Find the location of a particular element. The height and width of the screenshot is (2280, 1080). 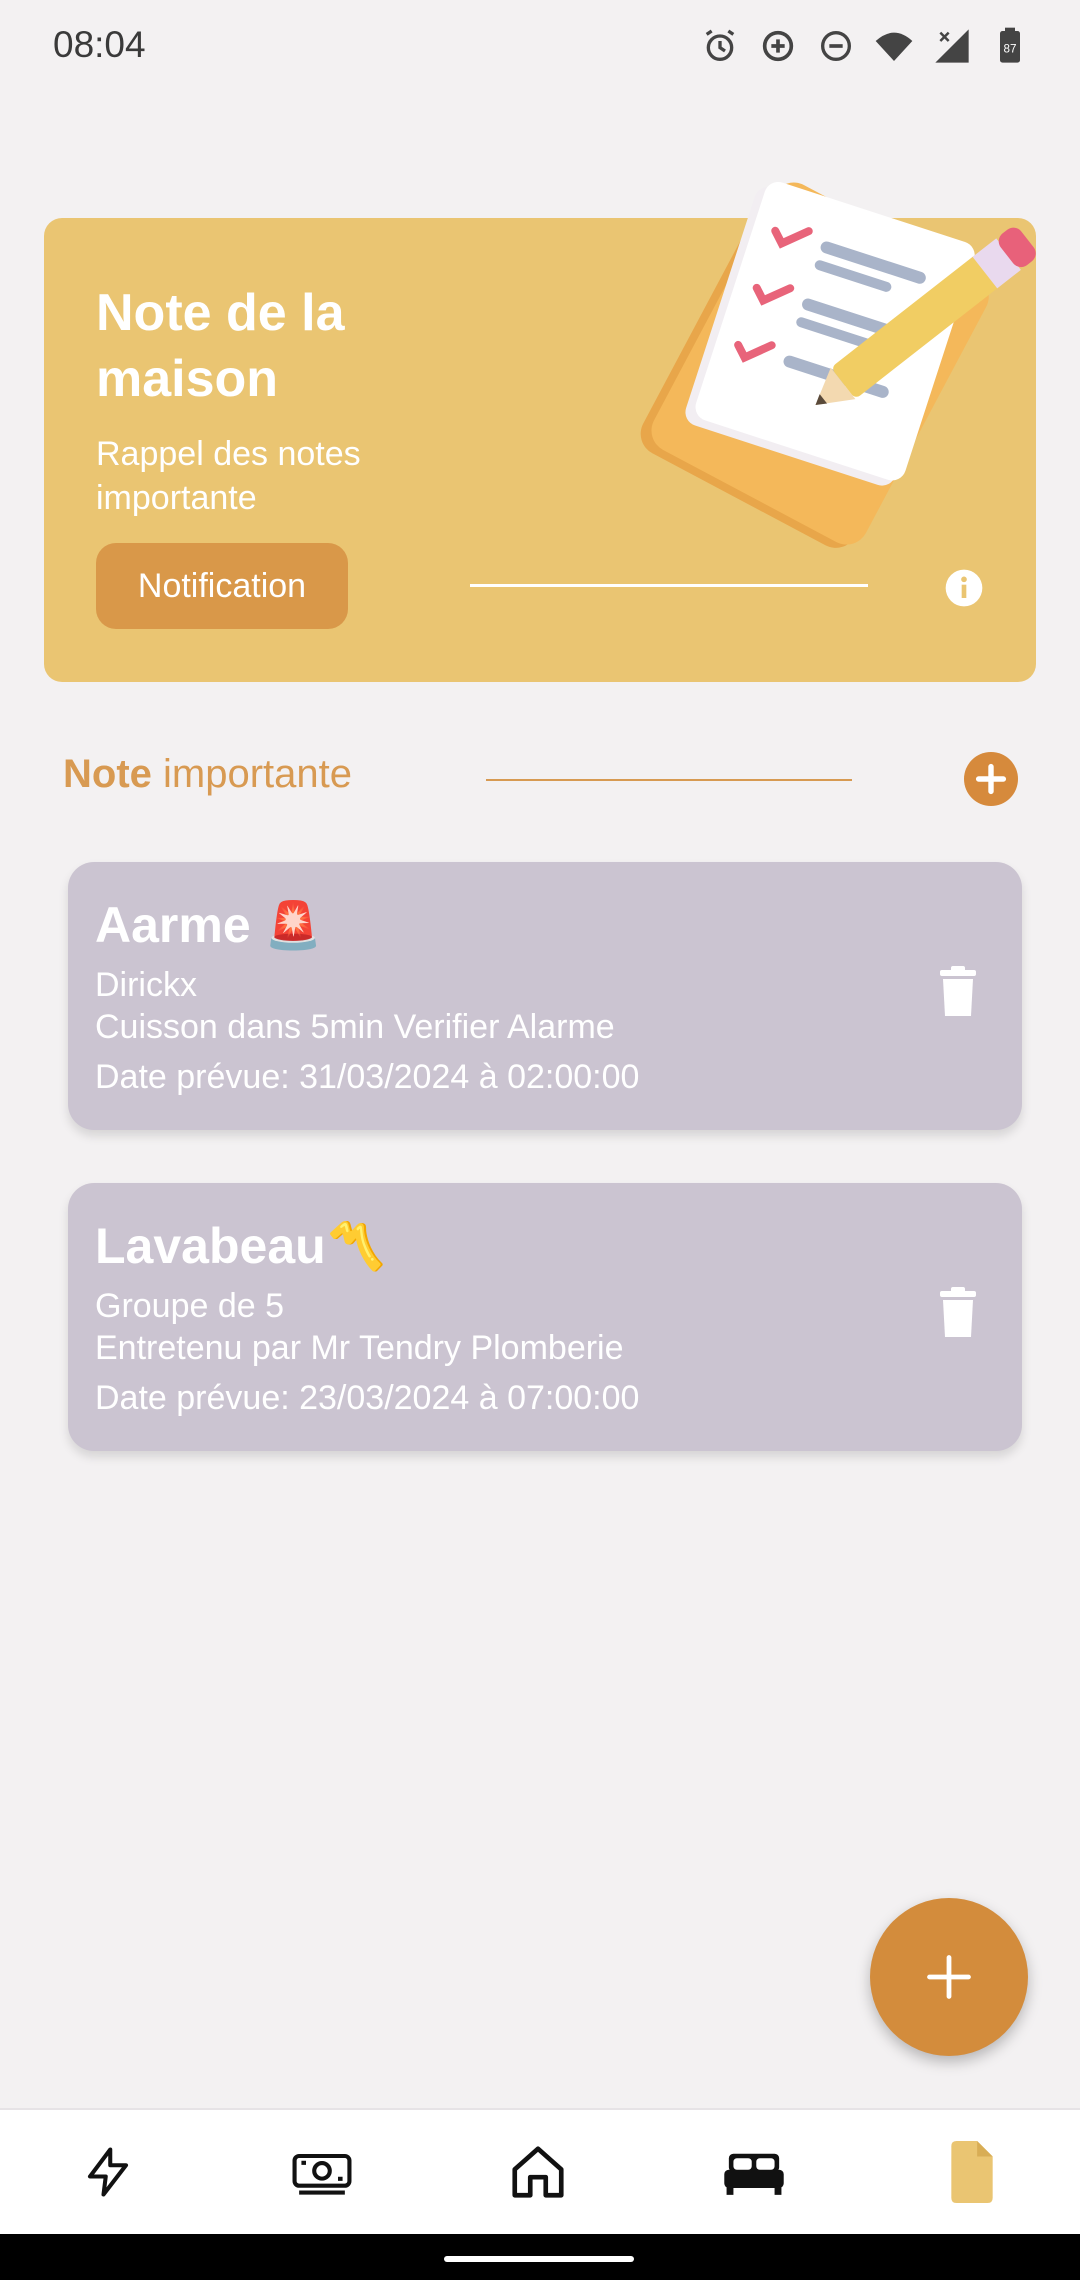

section-title: Note importante is located at coordinates (207, 774).